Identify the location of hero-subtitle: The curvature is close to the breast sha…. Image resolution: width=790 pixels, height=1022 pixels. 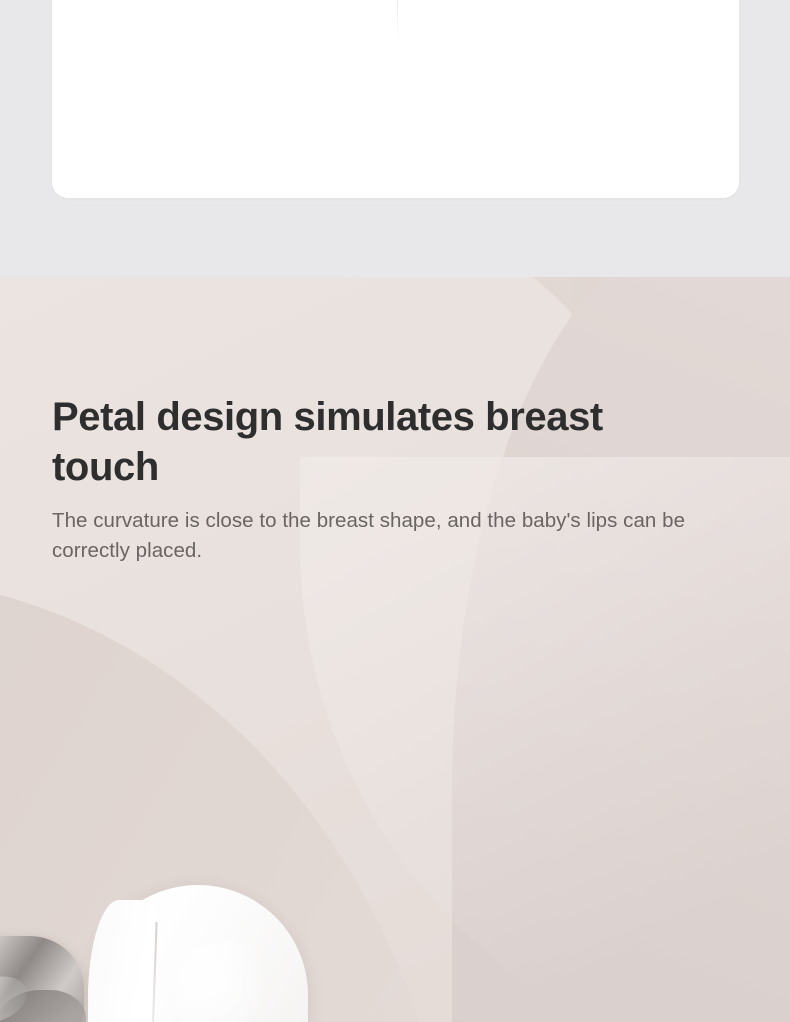
(369, 536).